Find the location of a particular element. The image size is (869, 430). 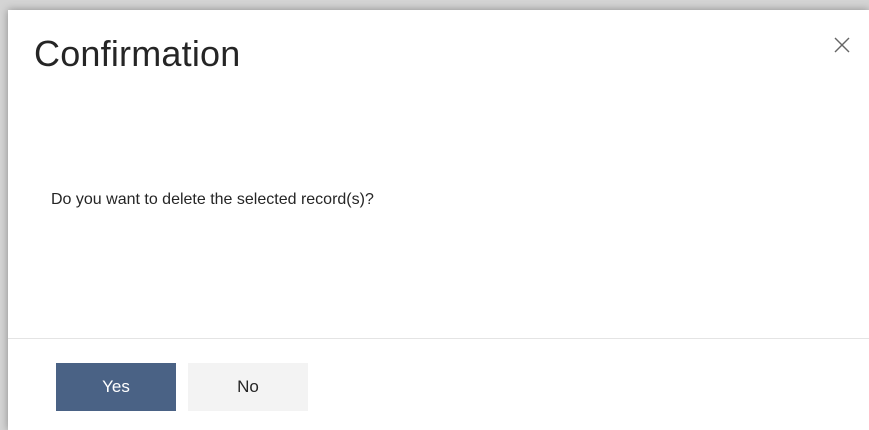

dialog-title: Confirmation is located at coordinates (137, 53).